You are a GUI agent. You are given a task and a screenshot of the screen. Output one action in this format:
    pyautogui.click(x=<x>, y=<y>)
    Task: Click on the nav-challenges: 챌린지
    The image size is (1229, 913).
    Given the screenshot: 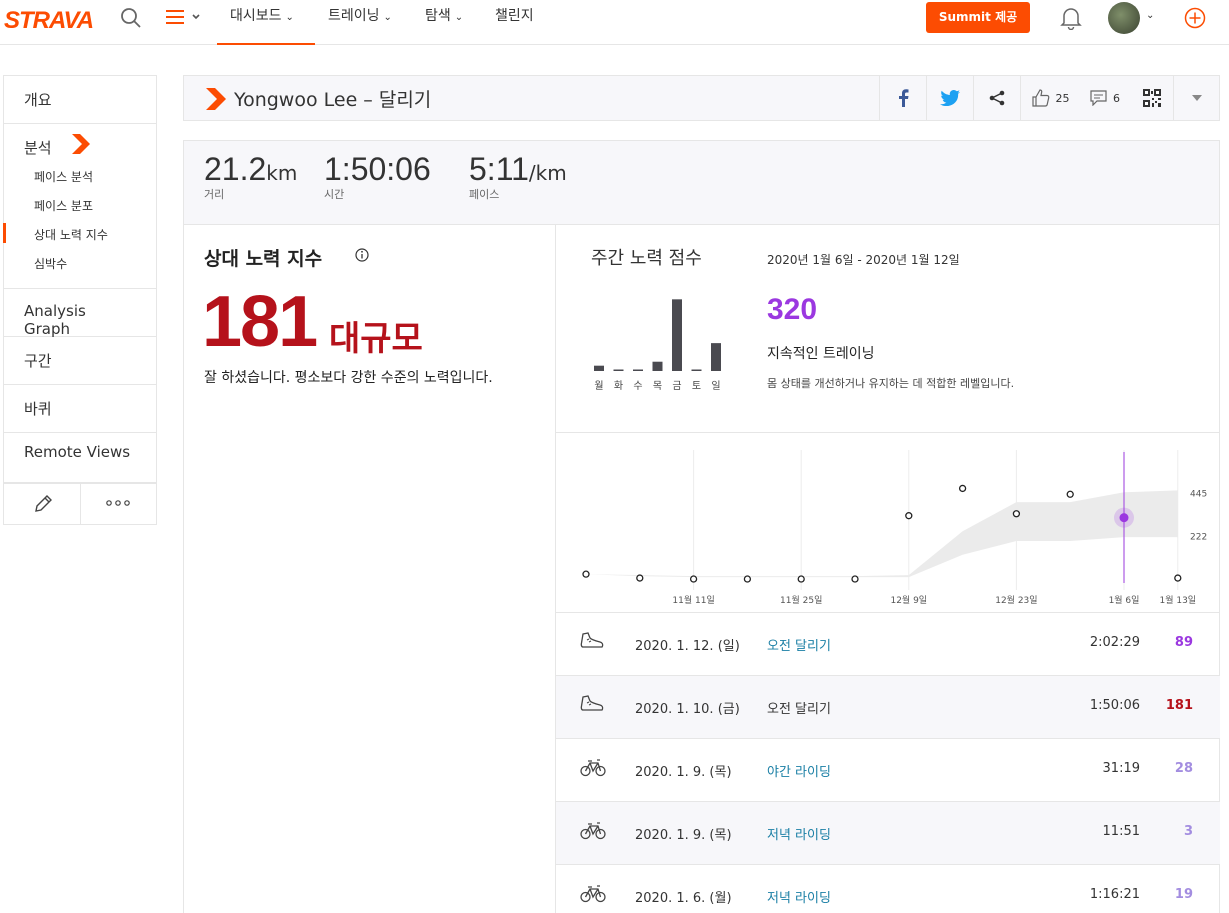 What is the action you would take?
    pyautogui.click(x=514, y=22)
    